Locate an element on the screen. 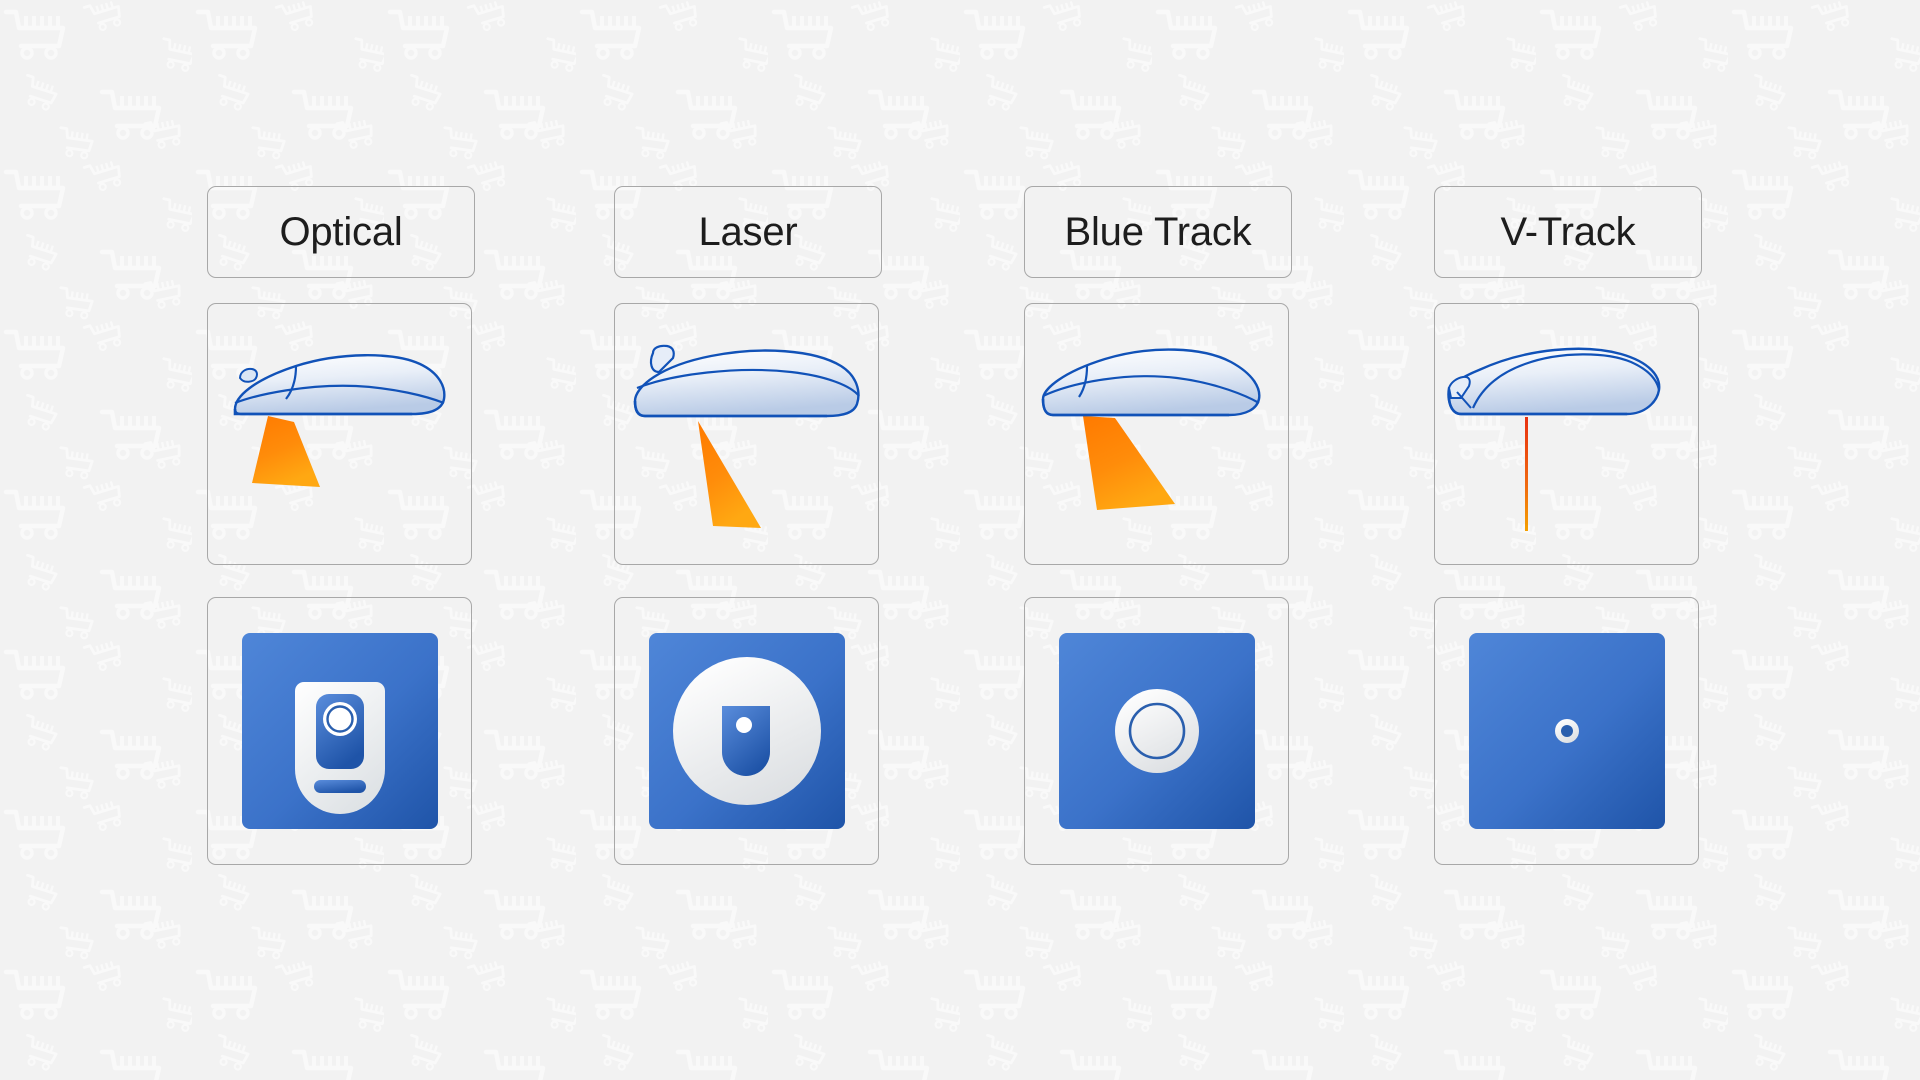 Image resolution: width=1920 pixels, height=1080 pixels. column-v-track: V-Track is located at coordinates (1568, 525).